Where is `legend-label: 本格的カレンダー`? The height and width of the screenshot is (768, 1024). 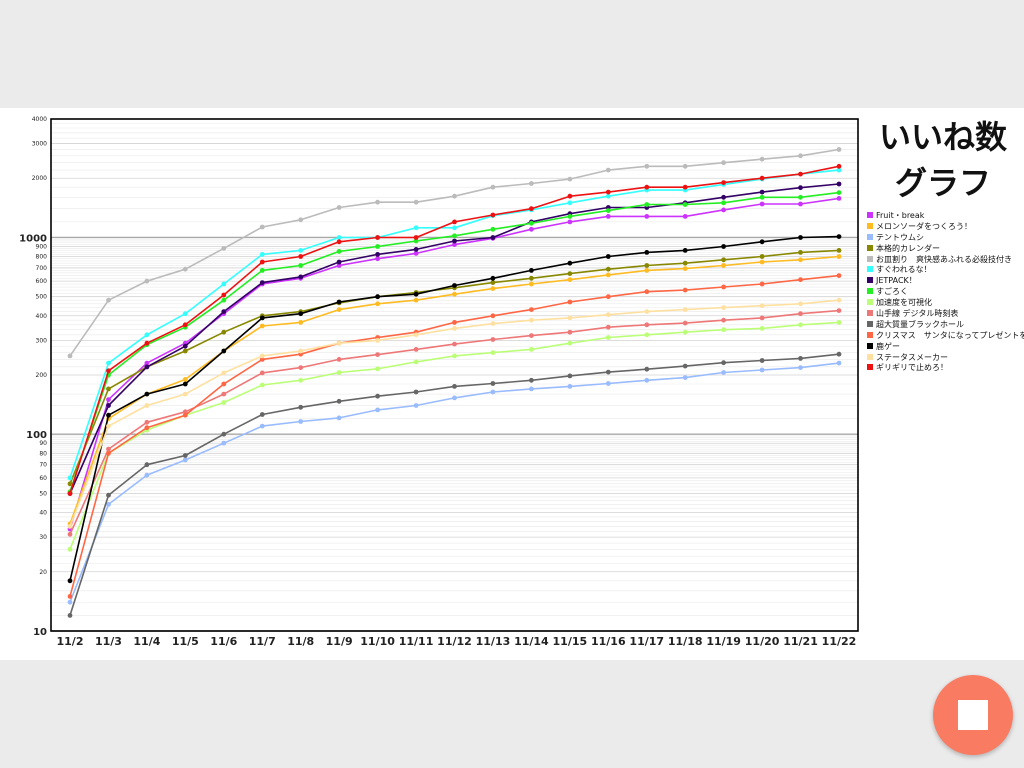
legend-label: 本格的カレンダー is located at coordinates (908, 248).